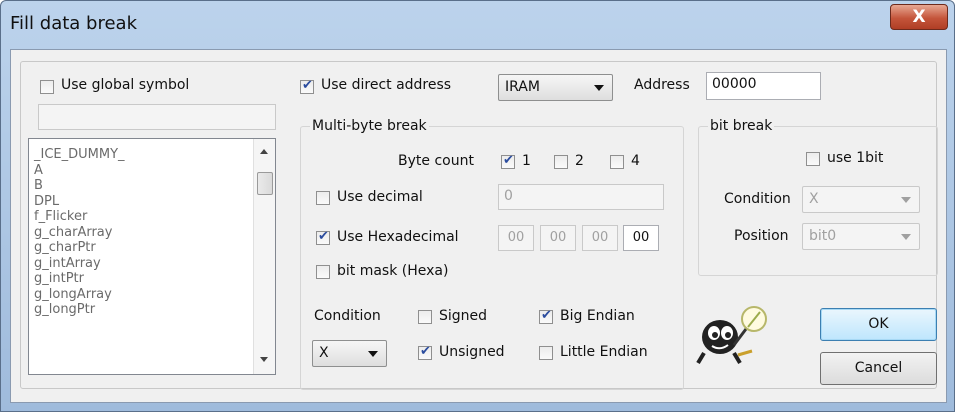  I want to click on condition-select: X, so click(349, 353).